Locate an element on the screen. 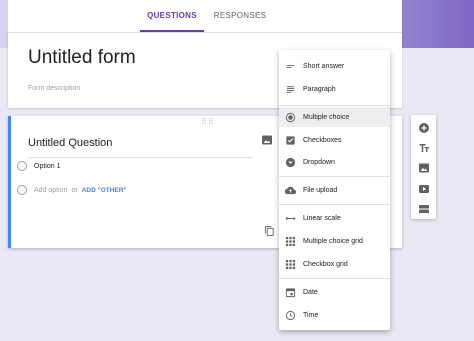 Image resolution: width=474 pixels, height=341 pixels. menu-item-dropdown: Dropdown is located at coordinates (334, 162).